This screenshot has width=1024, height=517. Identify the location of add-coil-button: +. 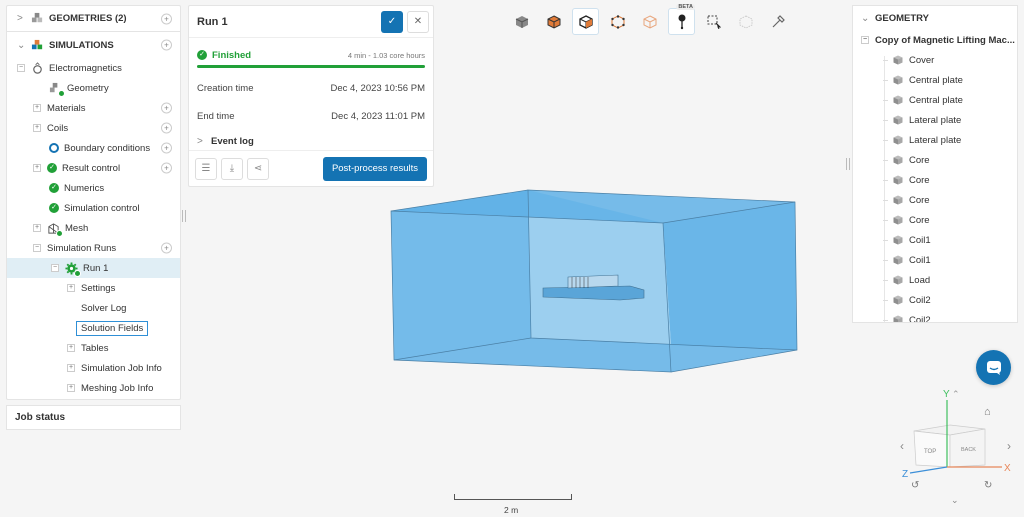
(166, 128).